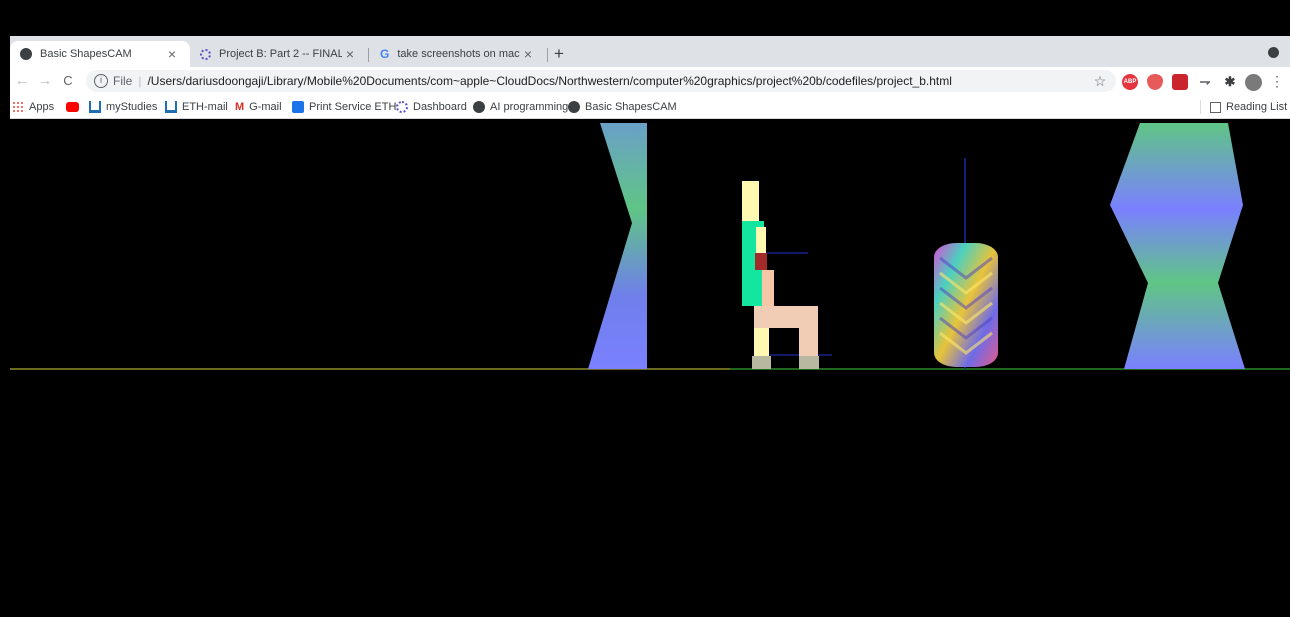 The width and height of the screenshot is (1290, 617). What do you see at coordinates (768, 289) in the screenshot?
I see `figure-upper-leg` at bounding box center [768, 289].